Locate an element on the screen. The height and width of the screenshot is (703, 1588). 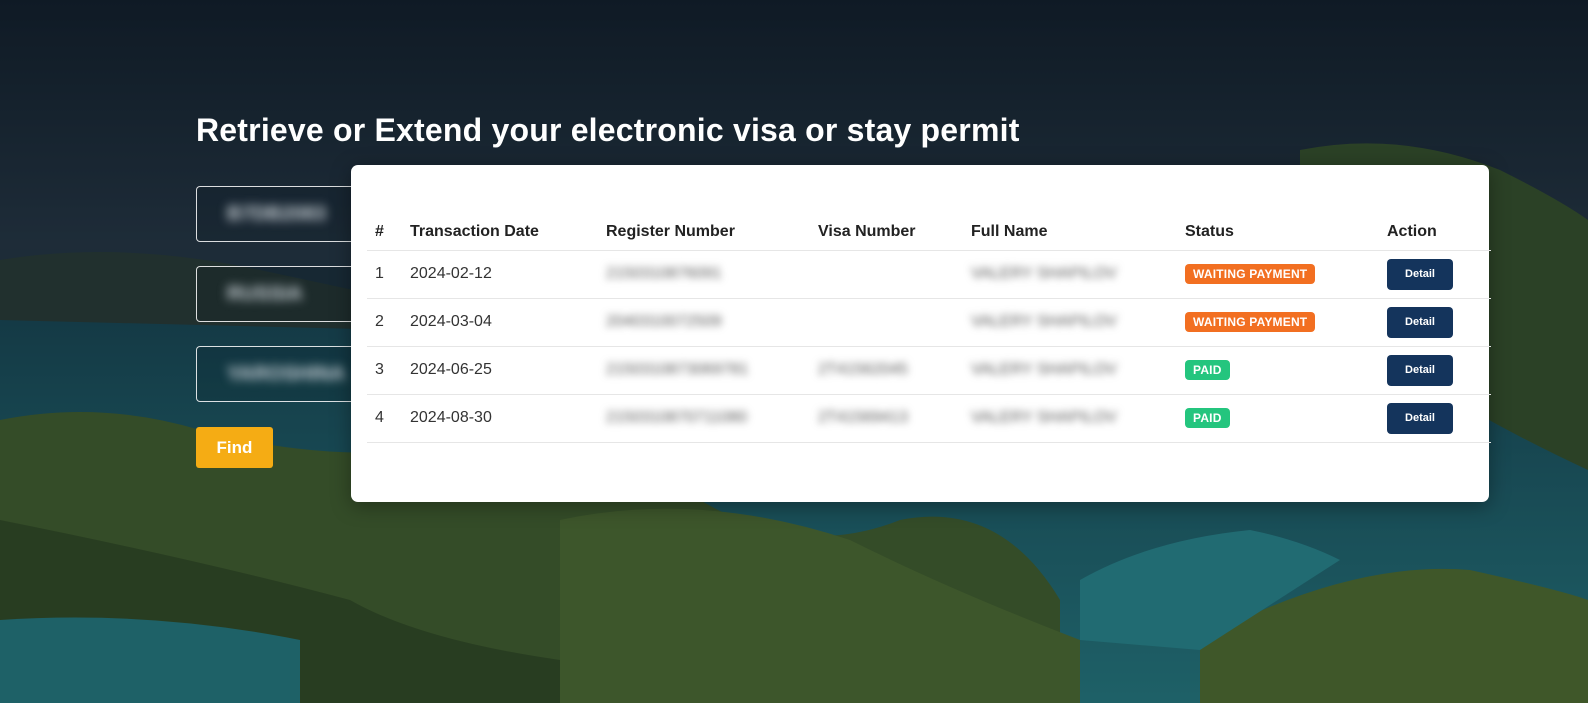
register-number: 2150310870711080 is located at coordinates (704, 418).